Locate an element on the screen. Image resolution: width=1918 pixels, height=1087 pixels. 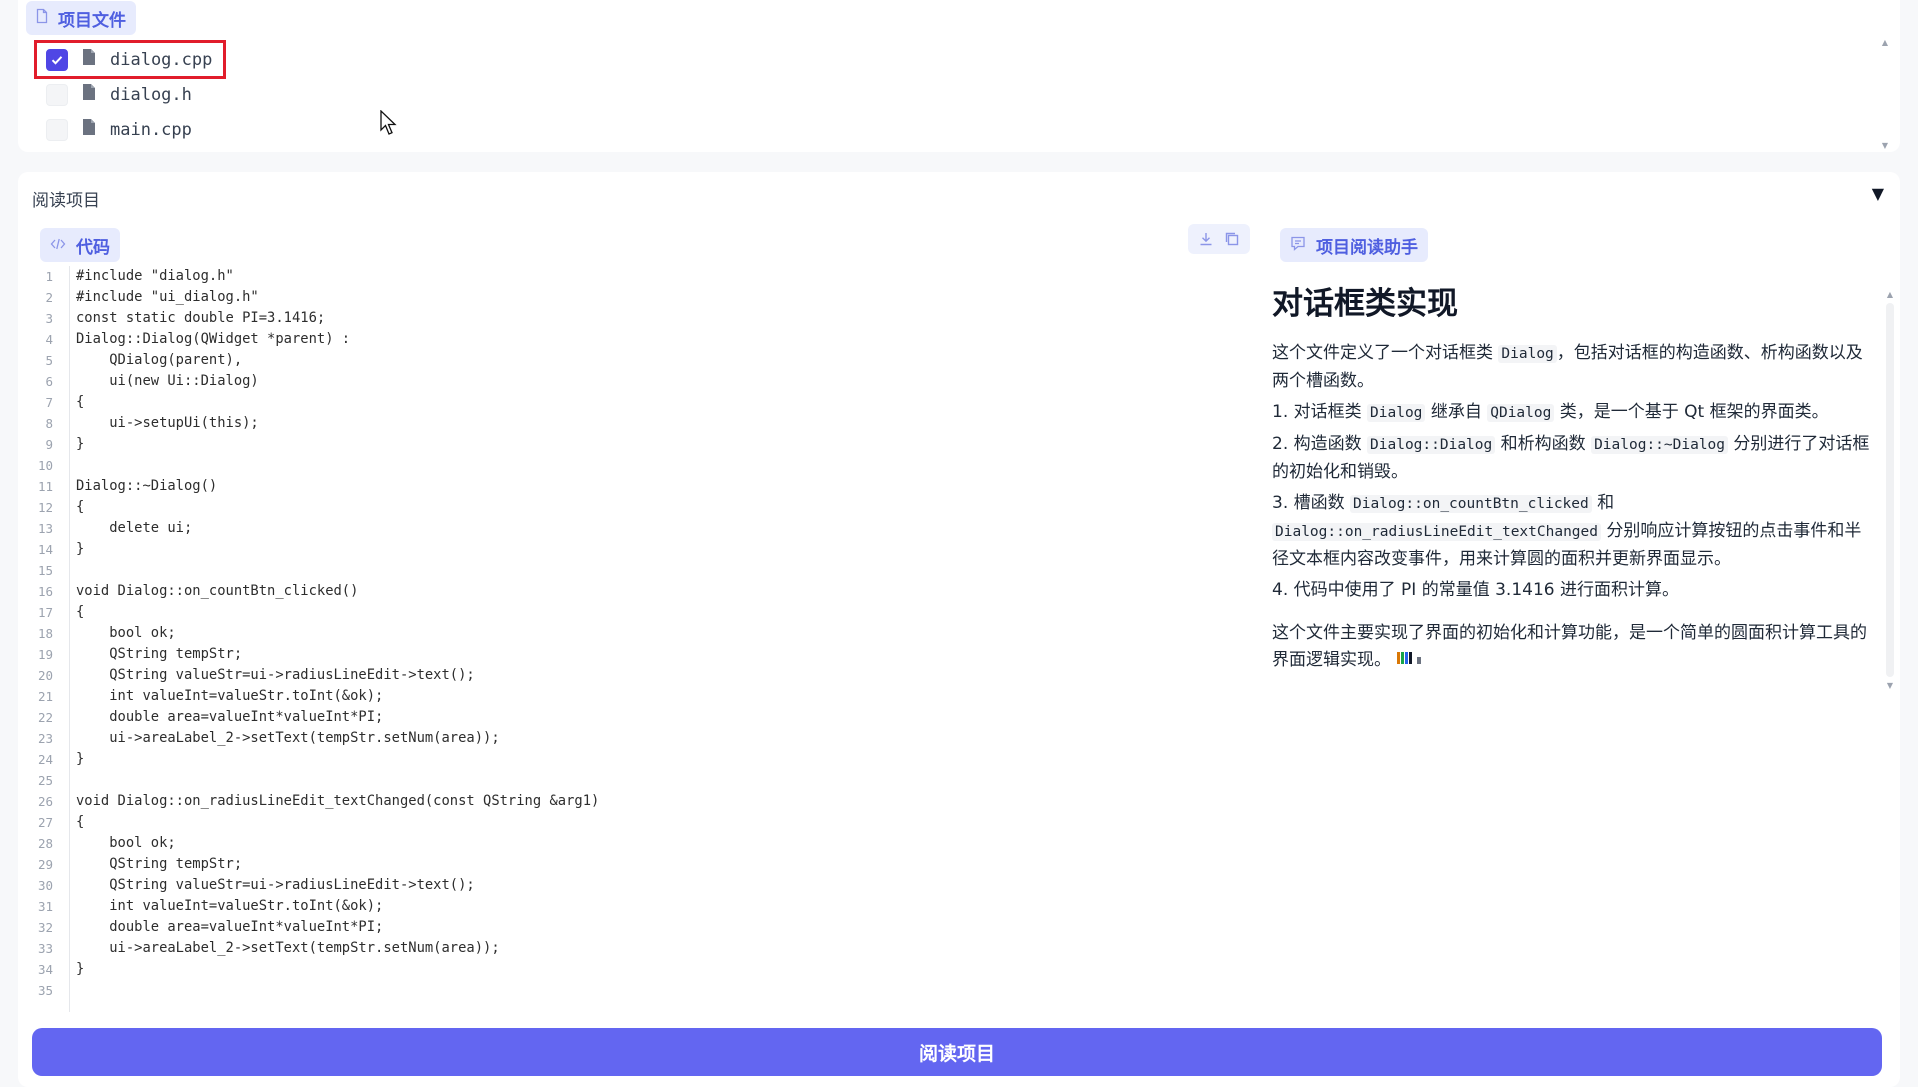
line-number: 22 is located at coordinates (45, 717).